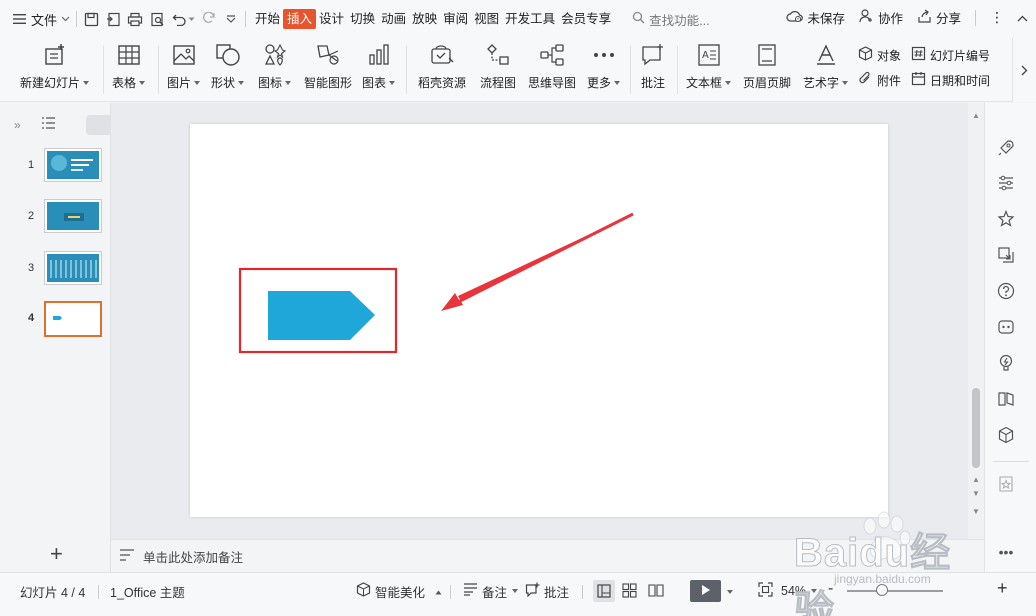 The height and width of the screenshot is (616, 1036). I want to click on more-button: 更多, so click(604, 66).